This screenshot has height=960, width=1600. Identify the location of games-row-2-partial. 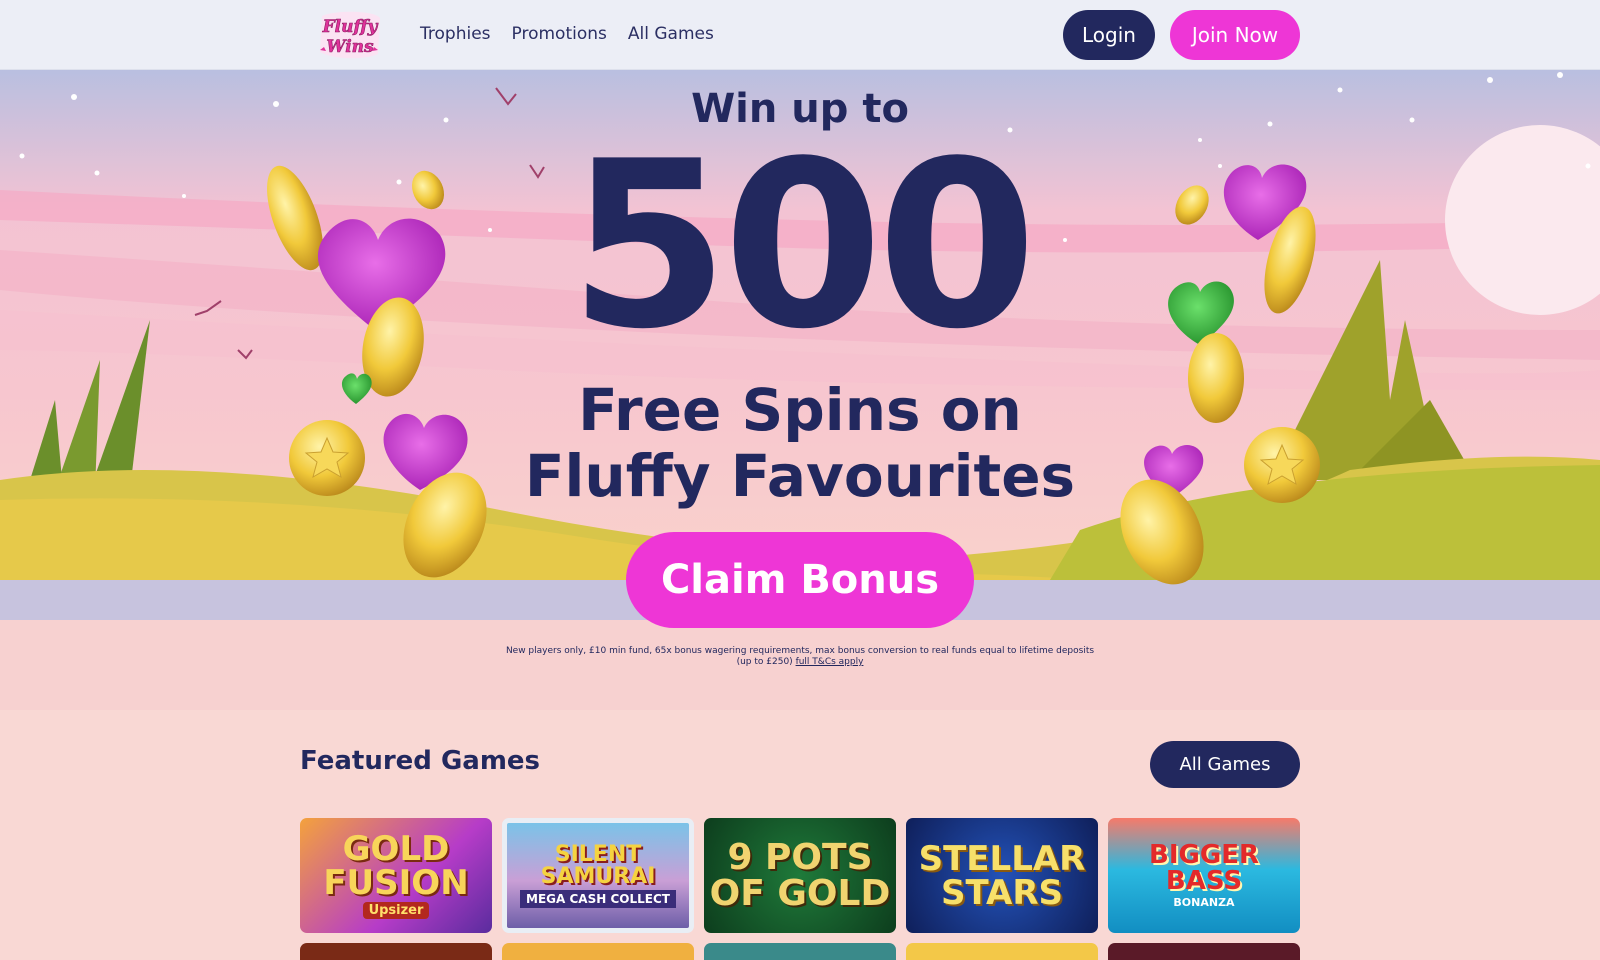
(800, 951).